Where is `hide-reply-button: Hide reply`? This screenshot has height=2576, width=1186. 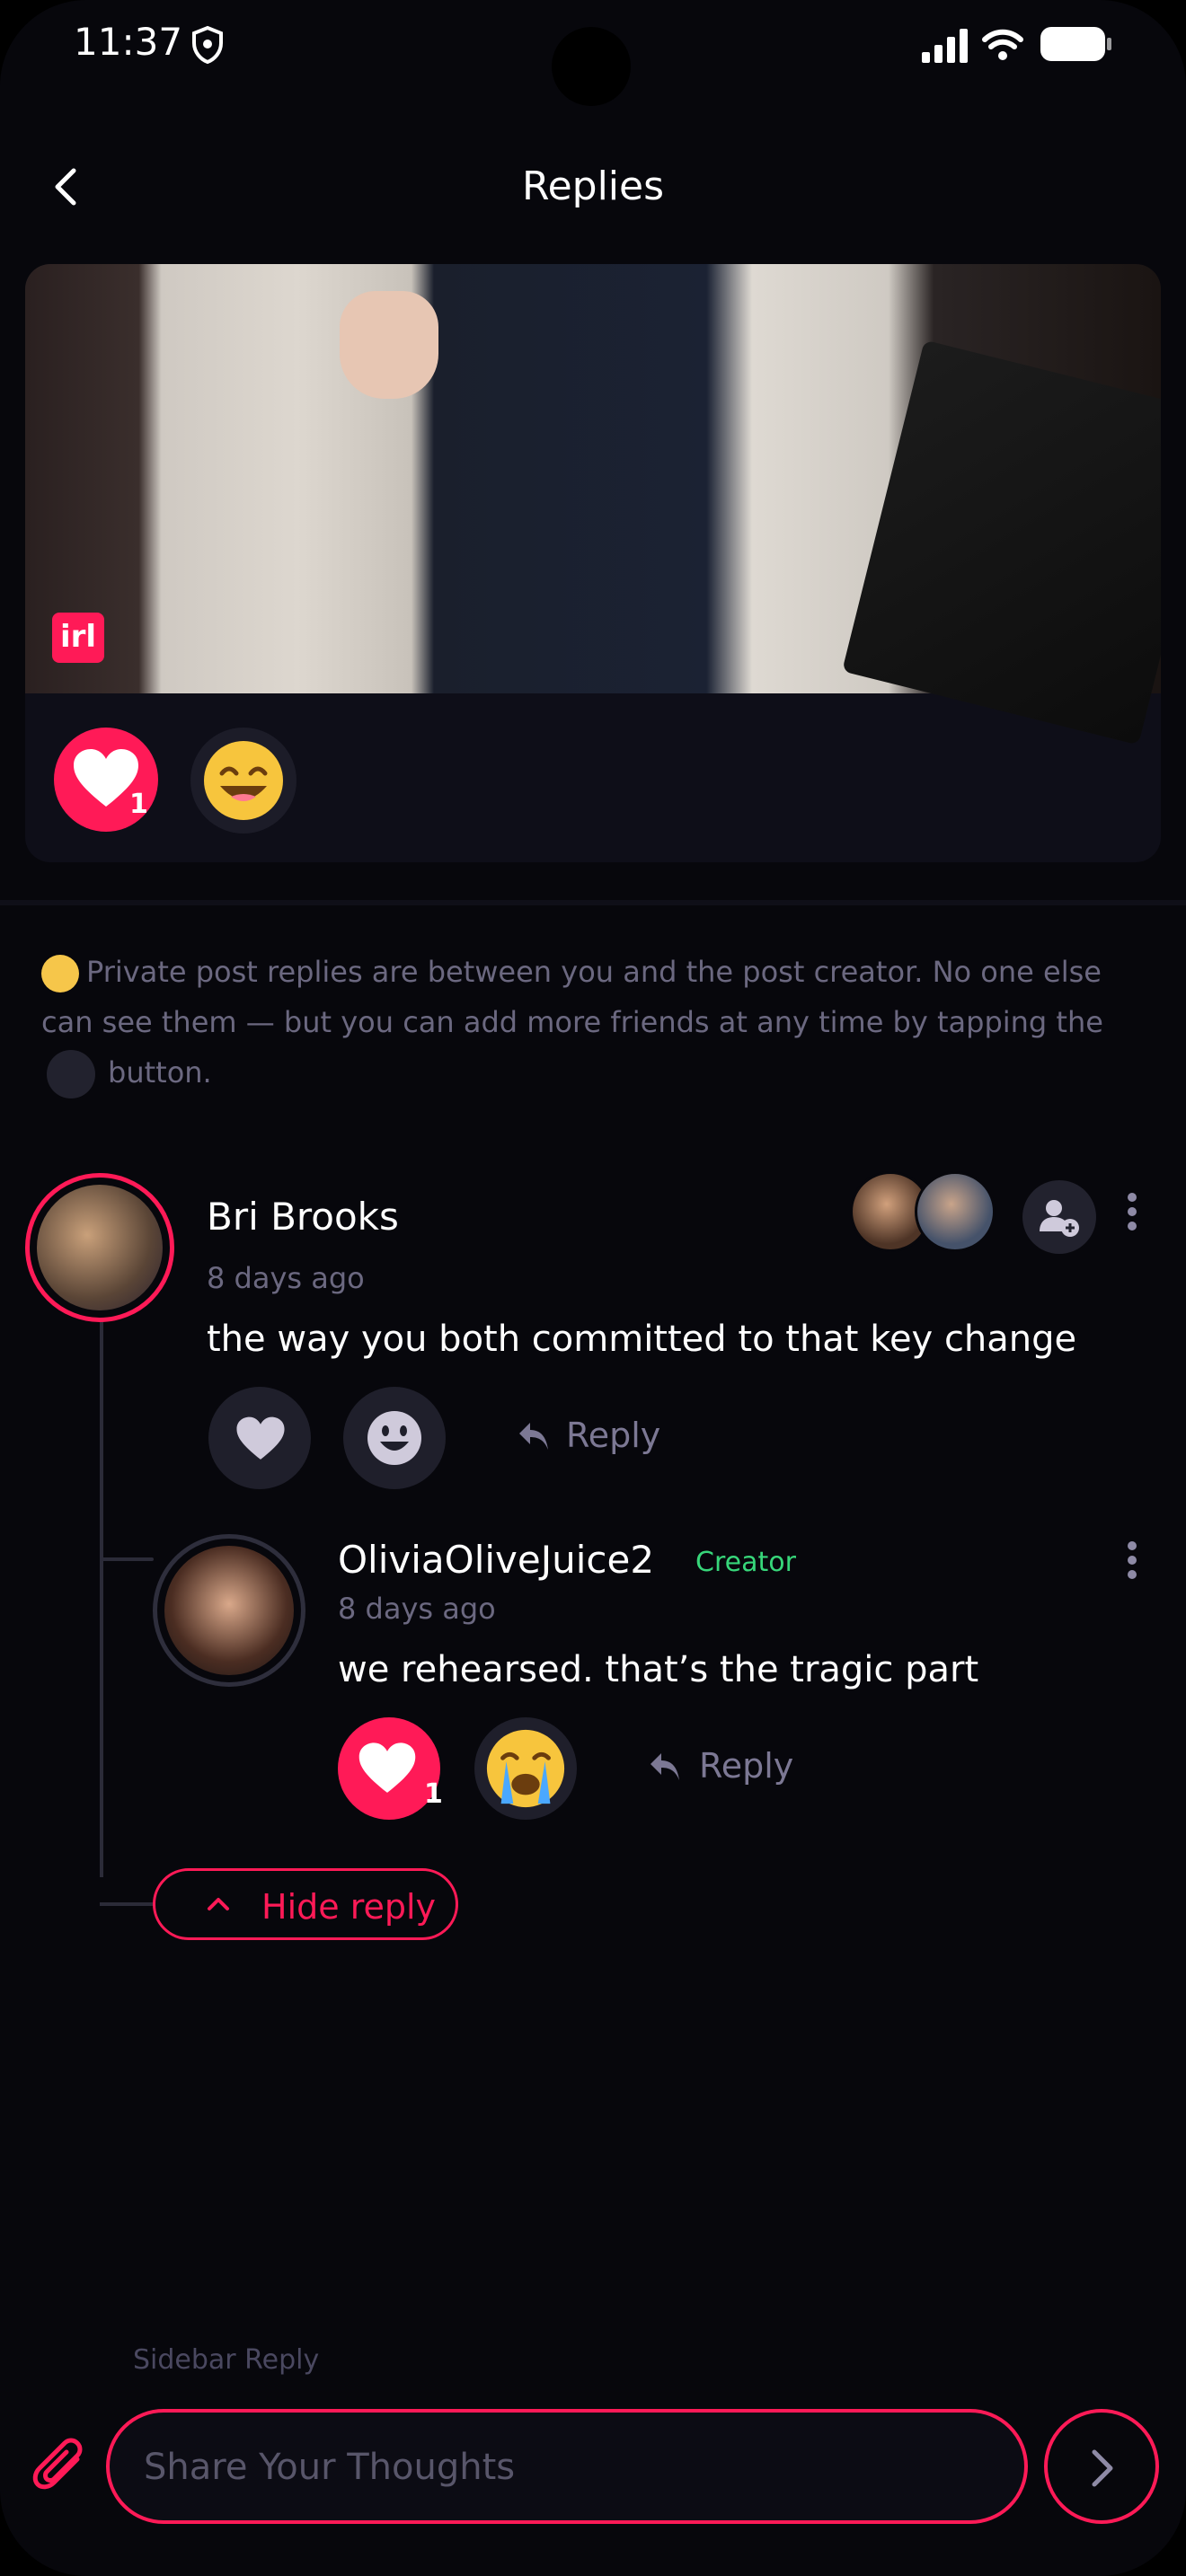
hide-reply-button: Hide reply is located at coordinates (305, 1904).